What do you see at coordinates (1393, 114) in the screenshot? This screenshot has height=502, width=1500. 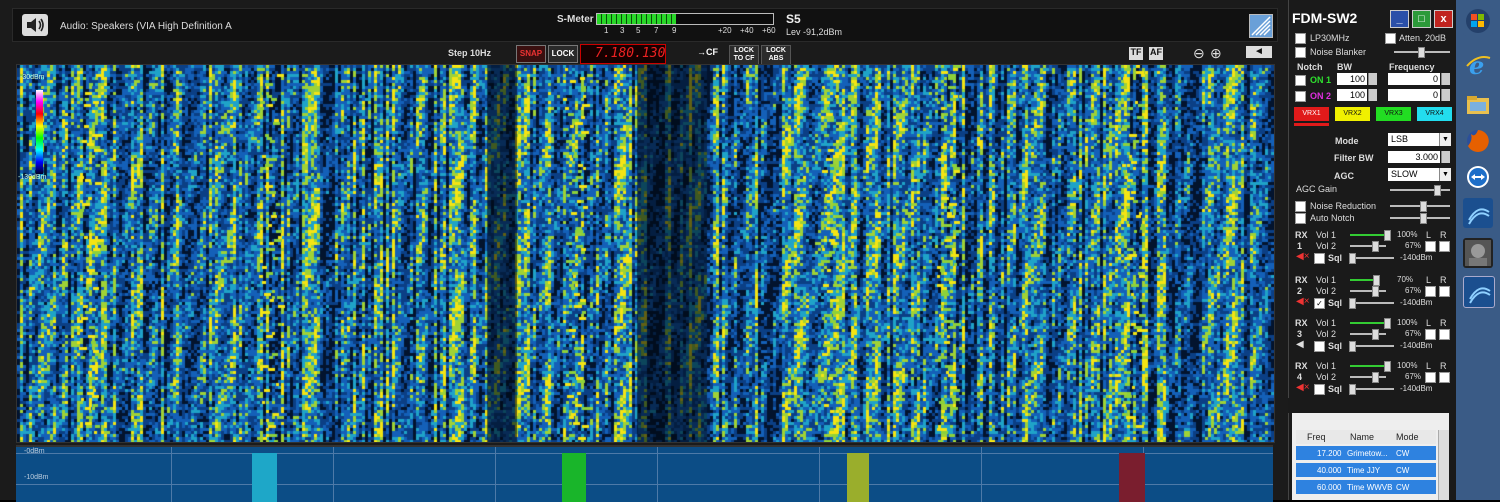 I see `vrx3-button: VRX3` at bounding box center [1393, 114].